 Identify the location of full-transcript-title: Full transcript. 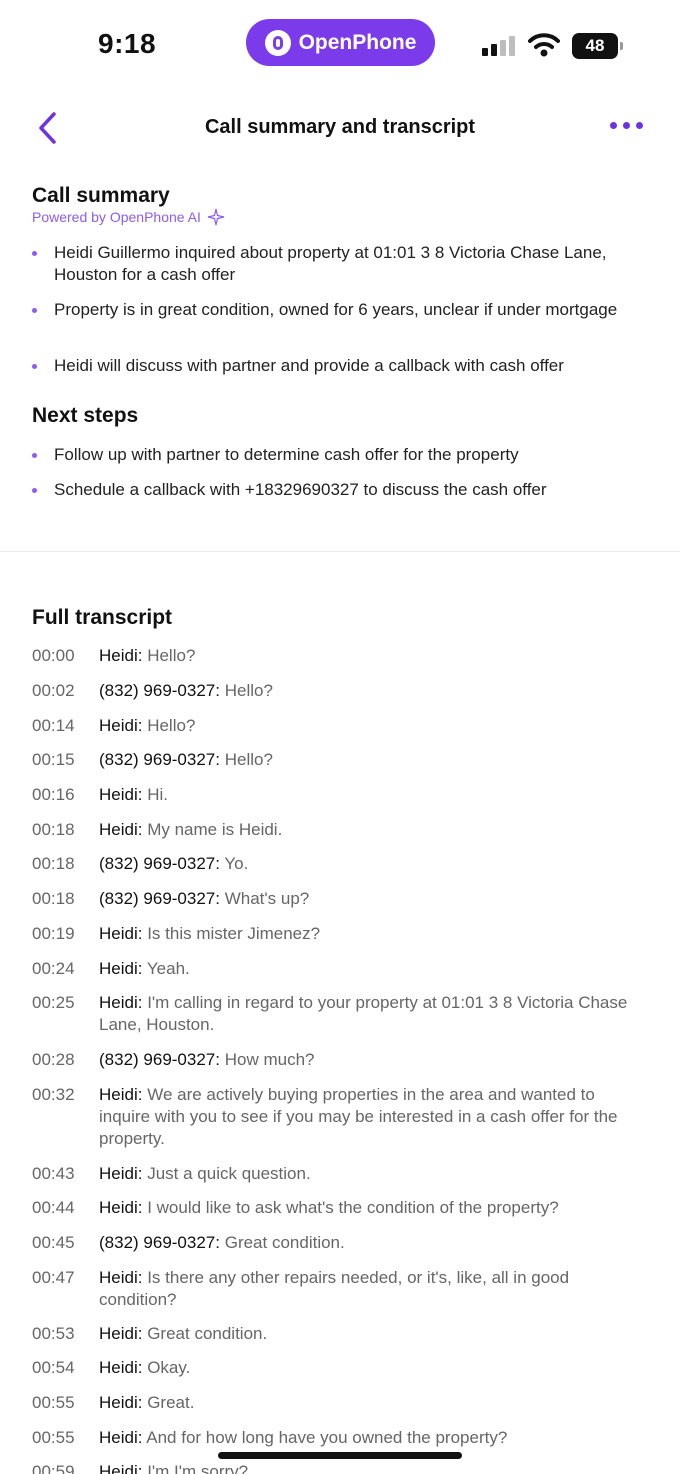
(102, 617).